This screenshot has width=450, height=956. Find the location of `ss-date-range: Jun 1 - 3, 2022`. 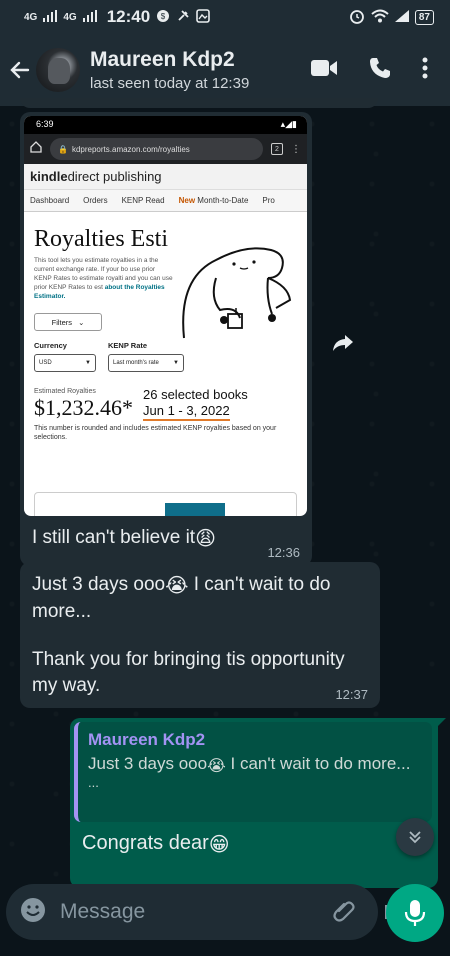

ss-date-range: Jun 1 - 3, 2022 is located at coordinates (186, 412).